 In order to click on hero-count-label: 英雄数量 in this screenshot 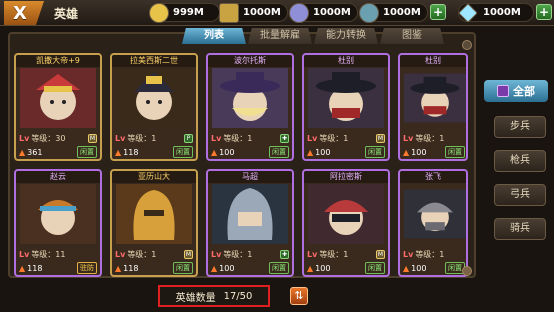, I will do `click(195, 298)`.